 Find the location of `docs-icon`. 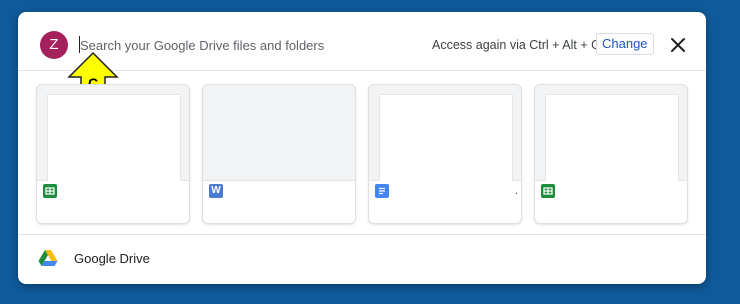

docs-icon is located at coordinates (382, 191).